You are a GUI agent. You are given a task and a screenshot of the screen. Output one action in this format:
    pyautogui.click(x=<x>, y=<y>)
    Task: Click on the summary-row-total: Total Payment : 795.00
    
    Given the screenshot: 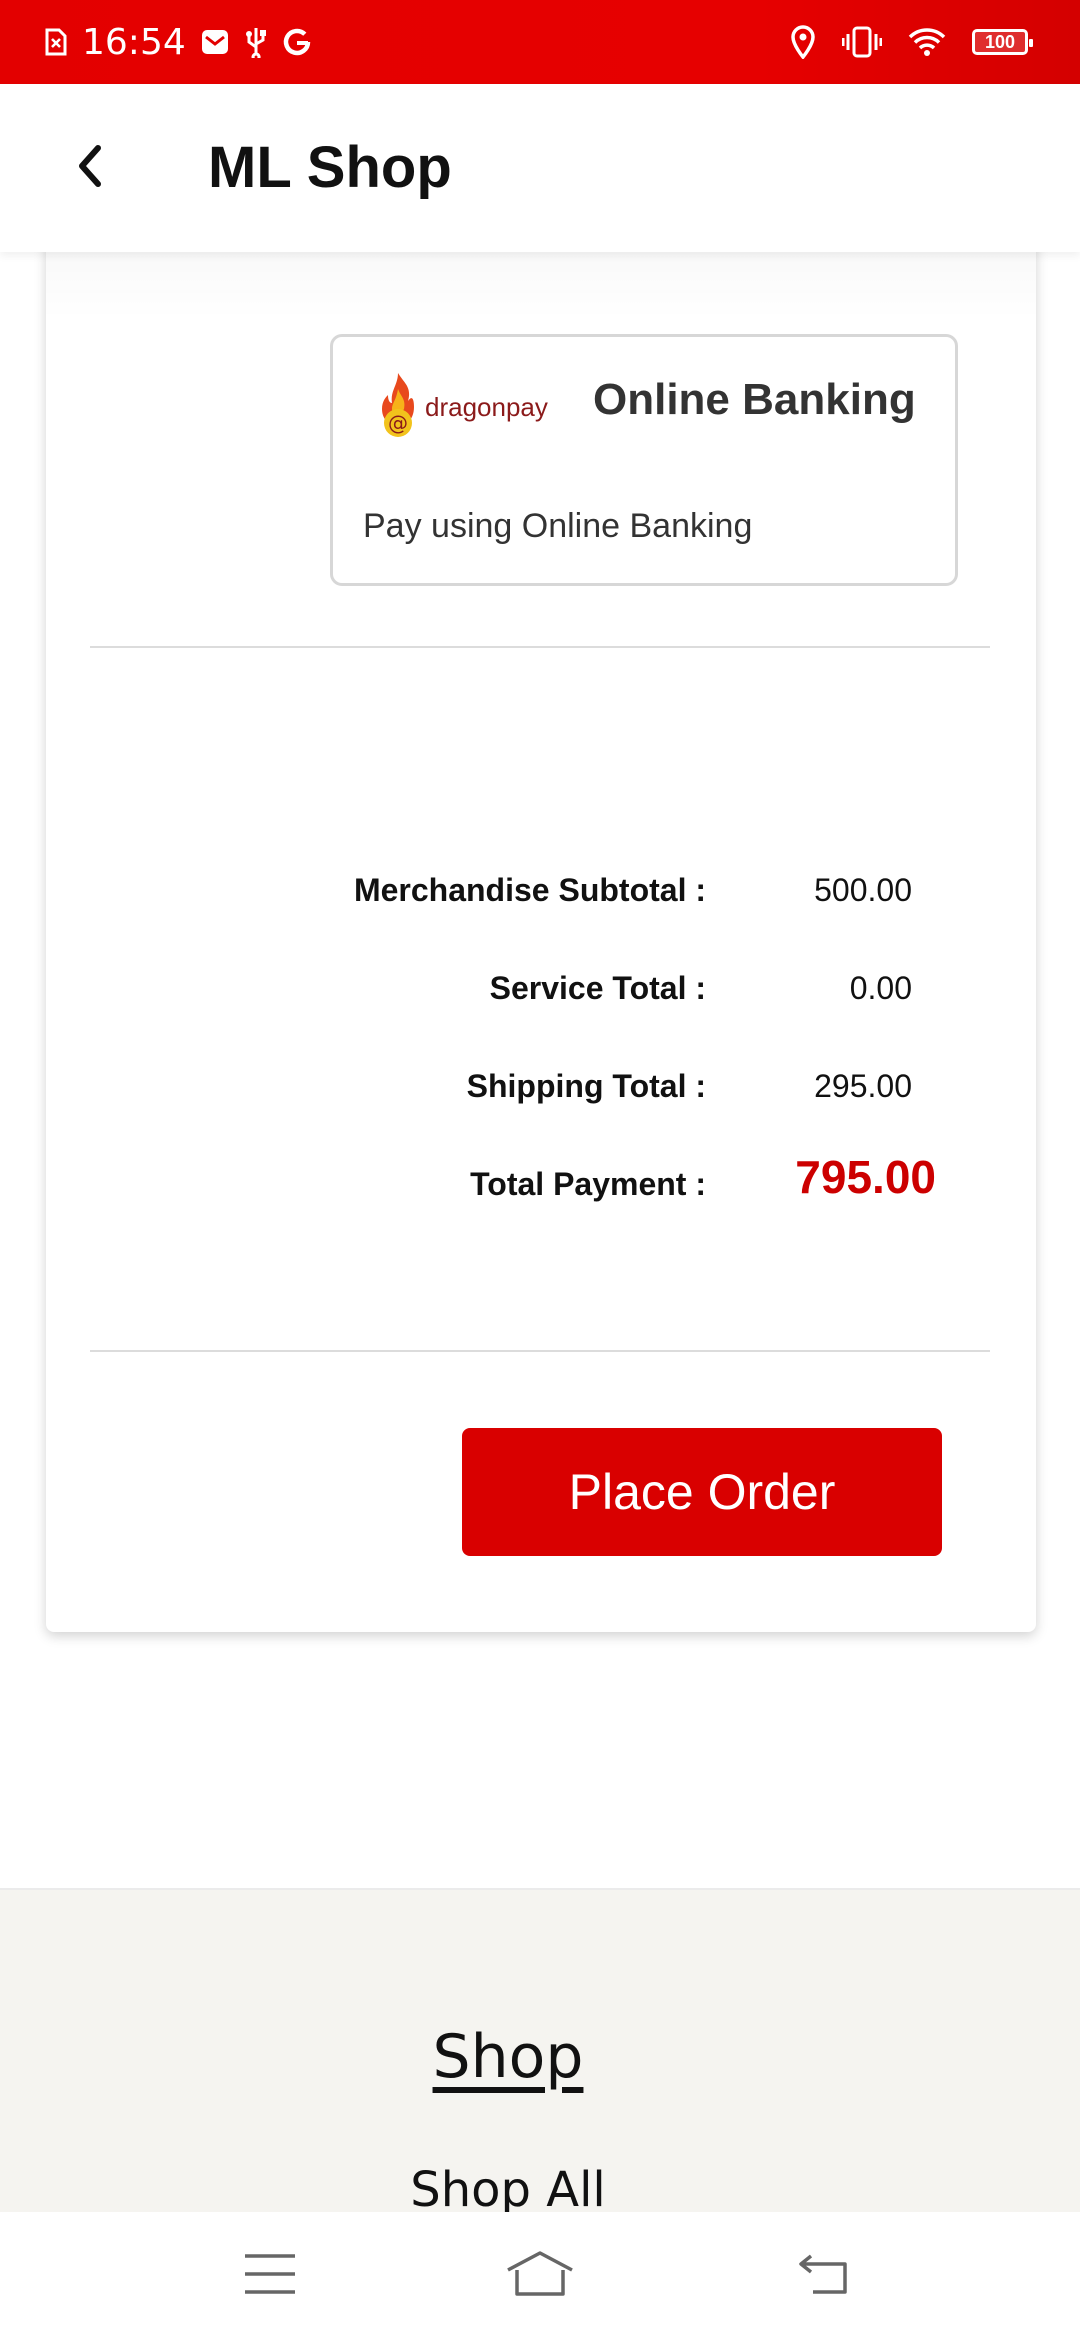 What is the action you would take?
    pyautogui.click(x=541, y=1188)
    